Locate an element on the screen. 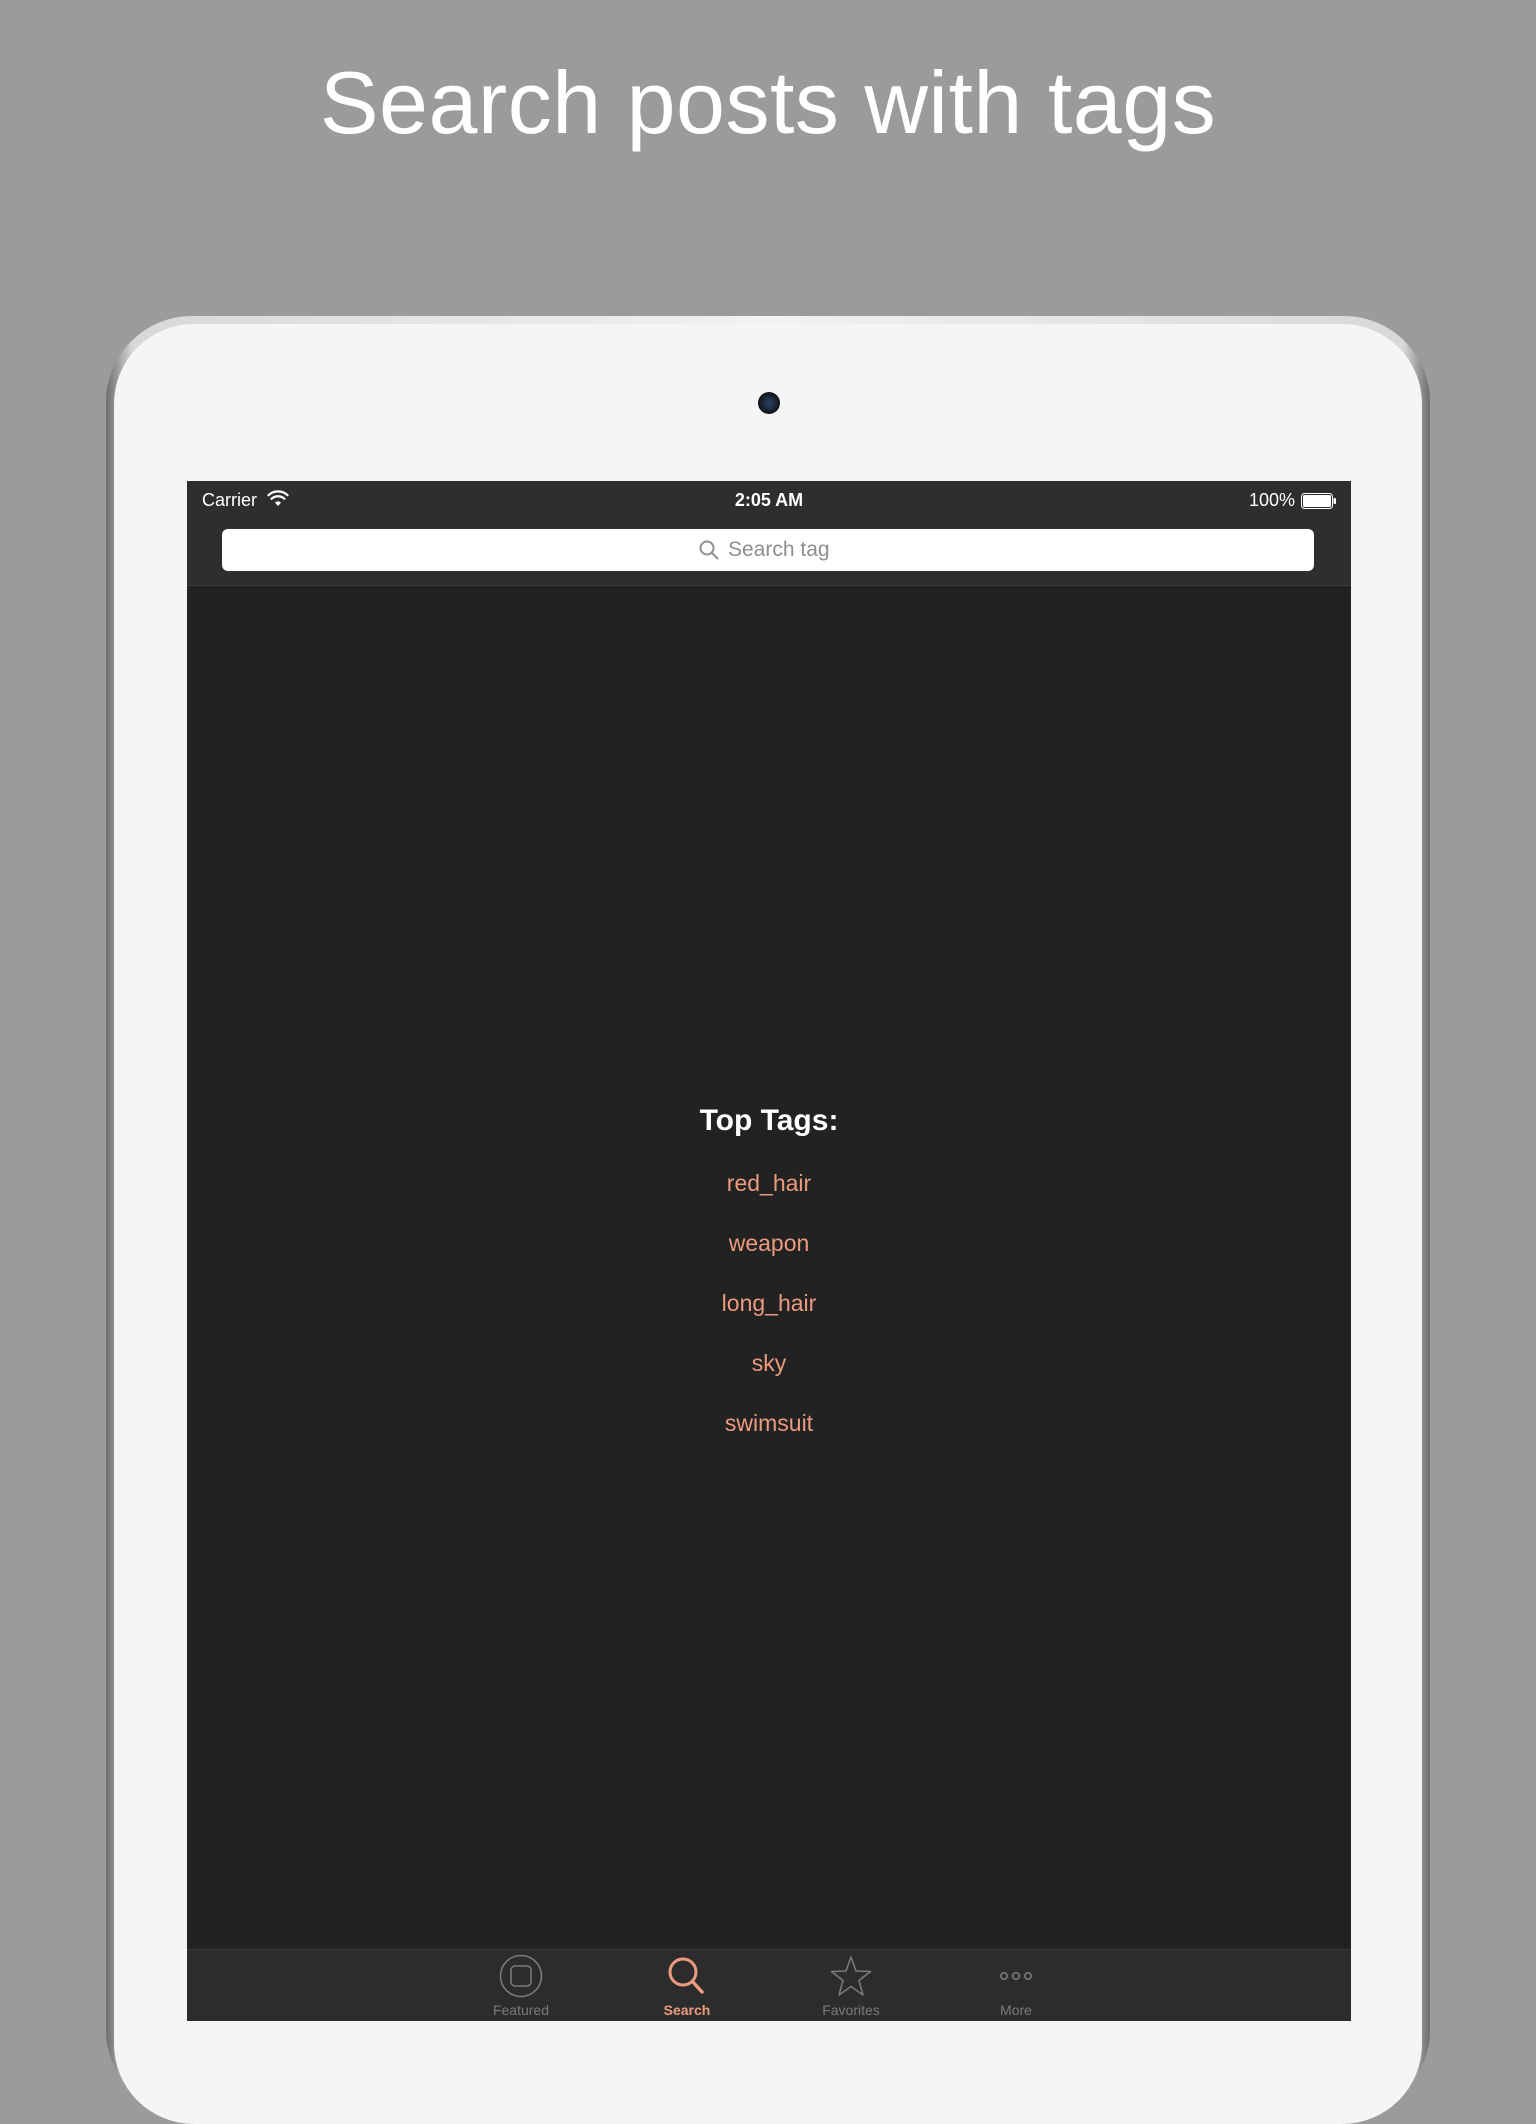  tab-label: More is located at coordinates (1016, 2010).